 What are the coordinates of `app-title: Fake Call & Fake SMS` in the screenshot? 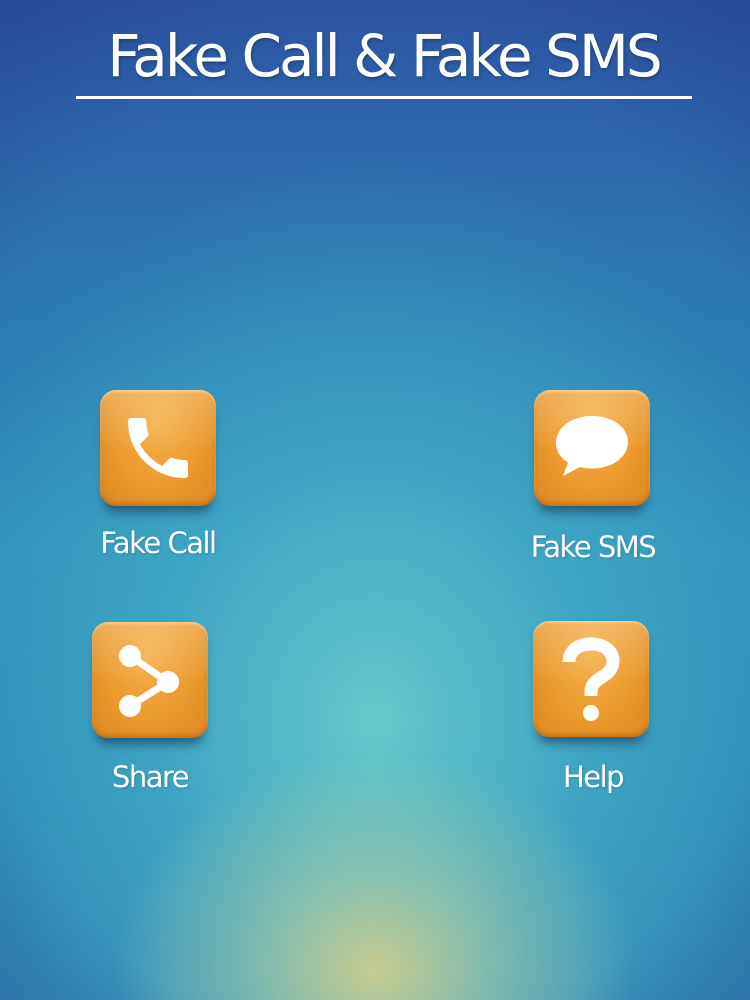 It's located at (384, 56).